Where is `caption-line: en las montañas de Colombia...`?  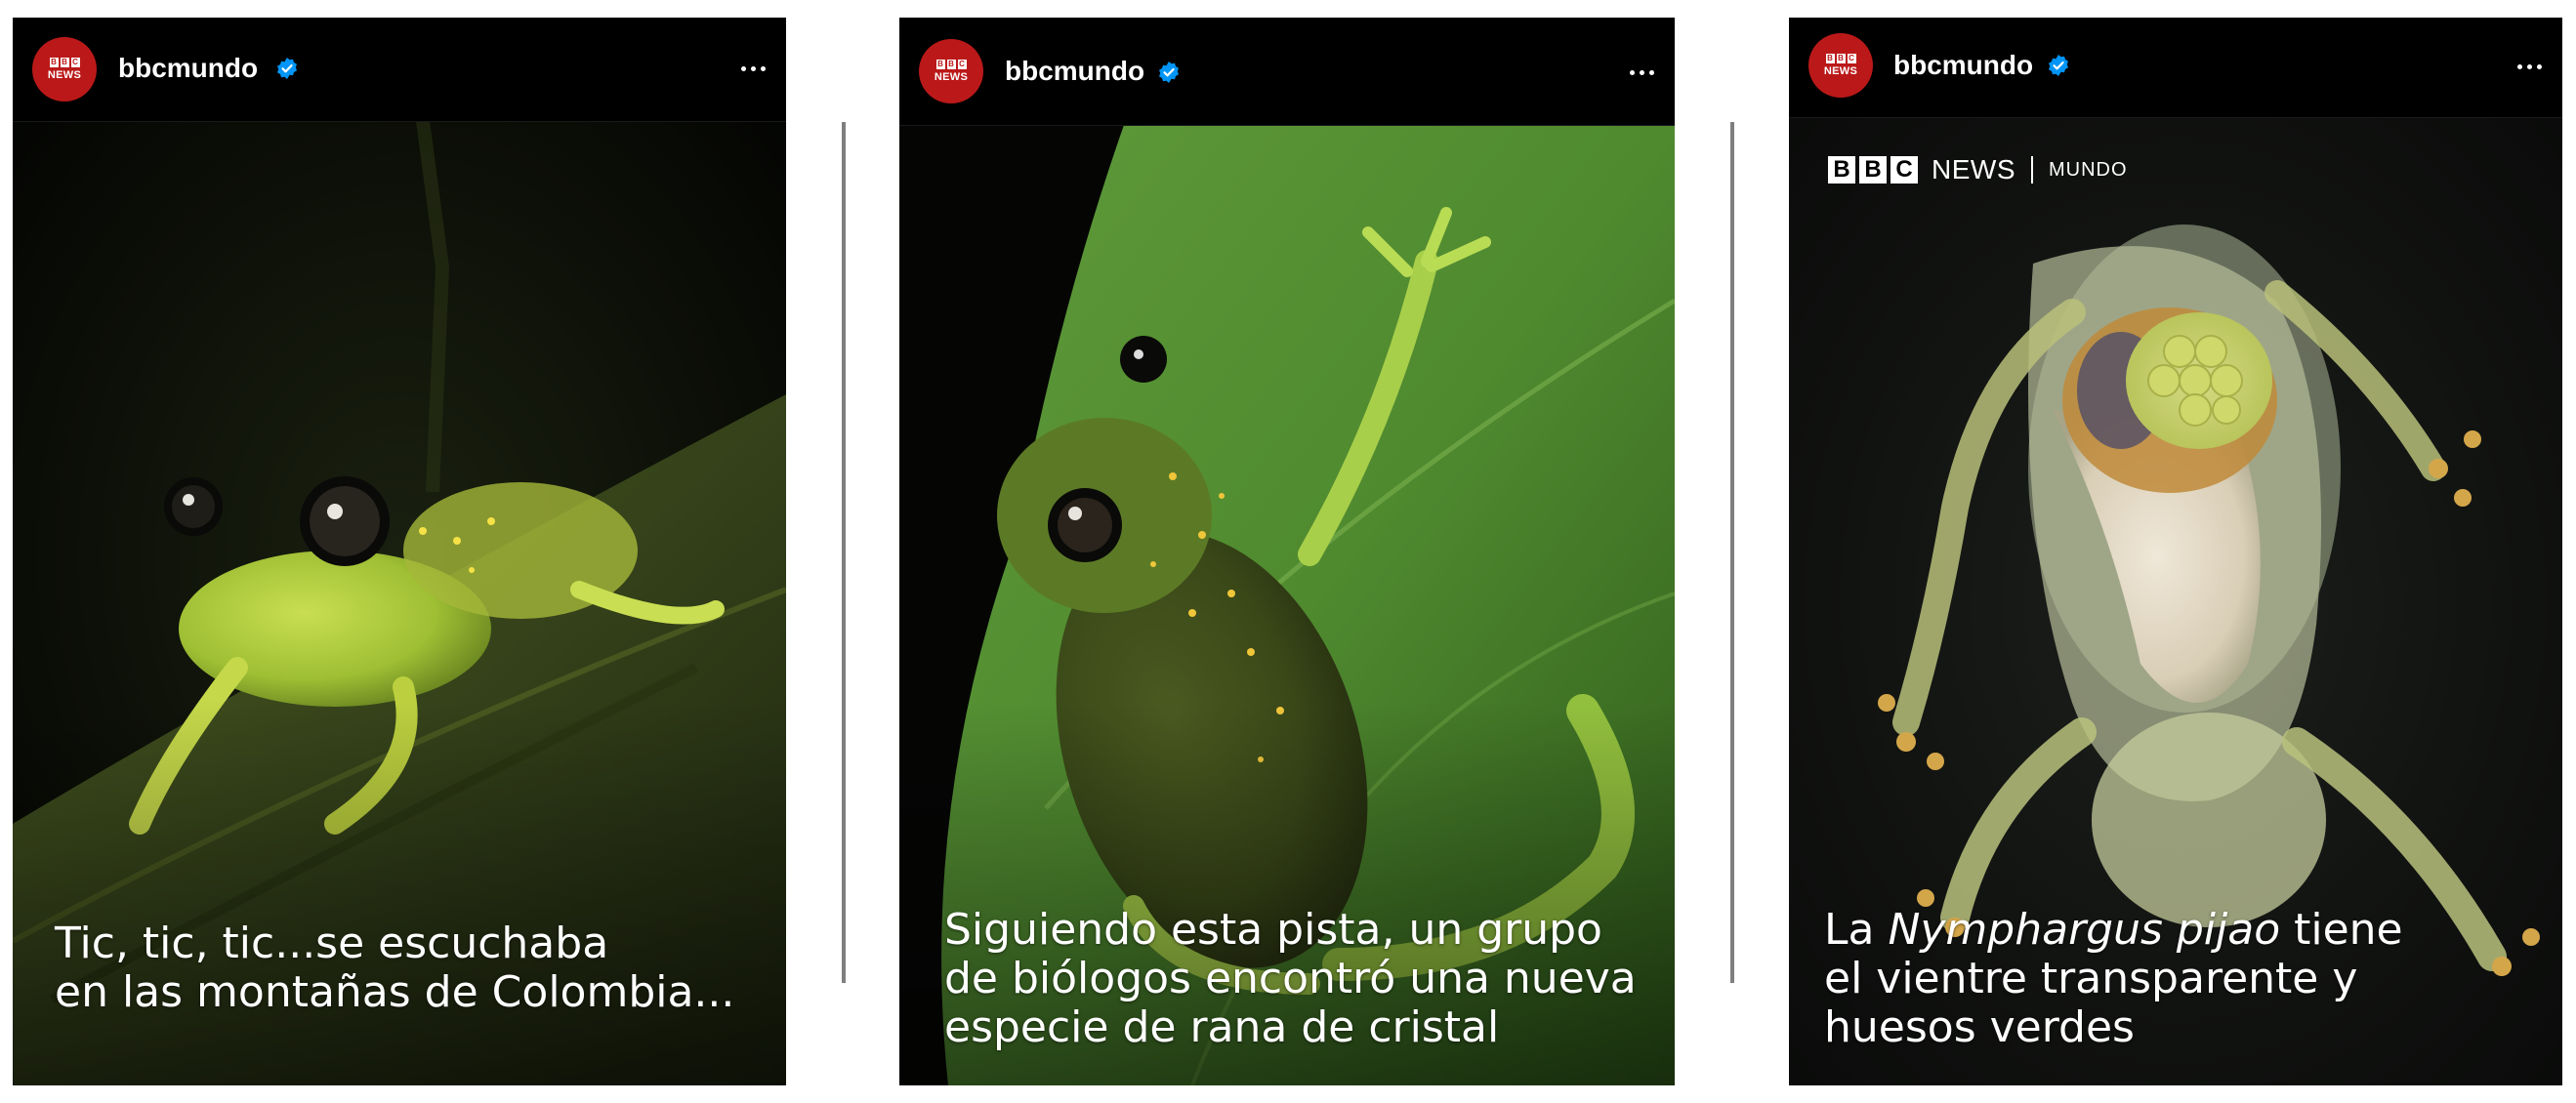 caption-line: en las montañas de Colombia... is located at coordinates (395, 992).